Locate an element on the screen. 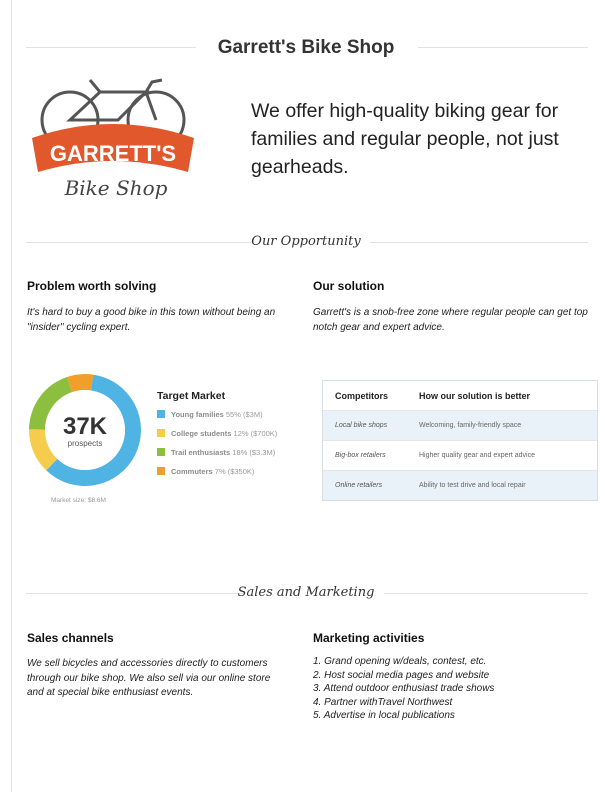 Image resolution: width=605 pixels, height=792 pixels. table-header-cell: How our solution is better is located at coordinates (475, 395).